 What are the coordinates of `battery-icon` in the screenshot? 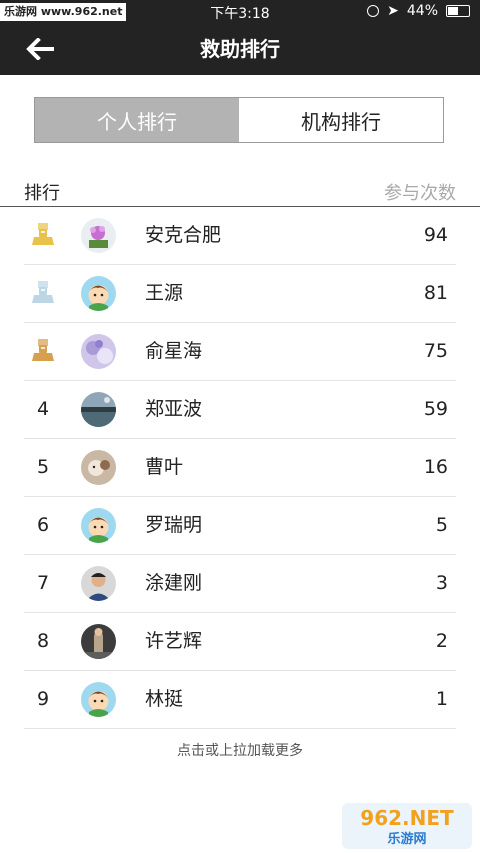 It's located at (458, 11).